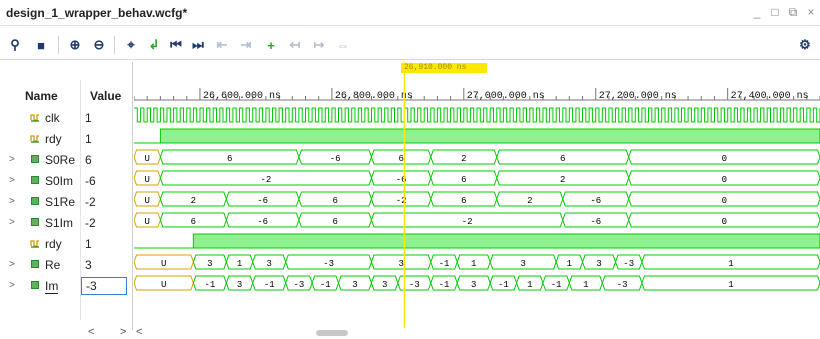  Describe the element at coordinates (374, 96) in the screenshot. I see `time-label: 26,800.000 ns` at that location.